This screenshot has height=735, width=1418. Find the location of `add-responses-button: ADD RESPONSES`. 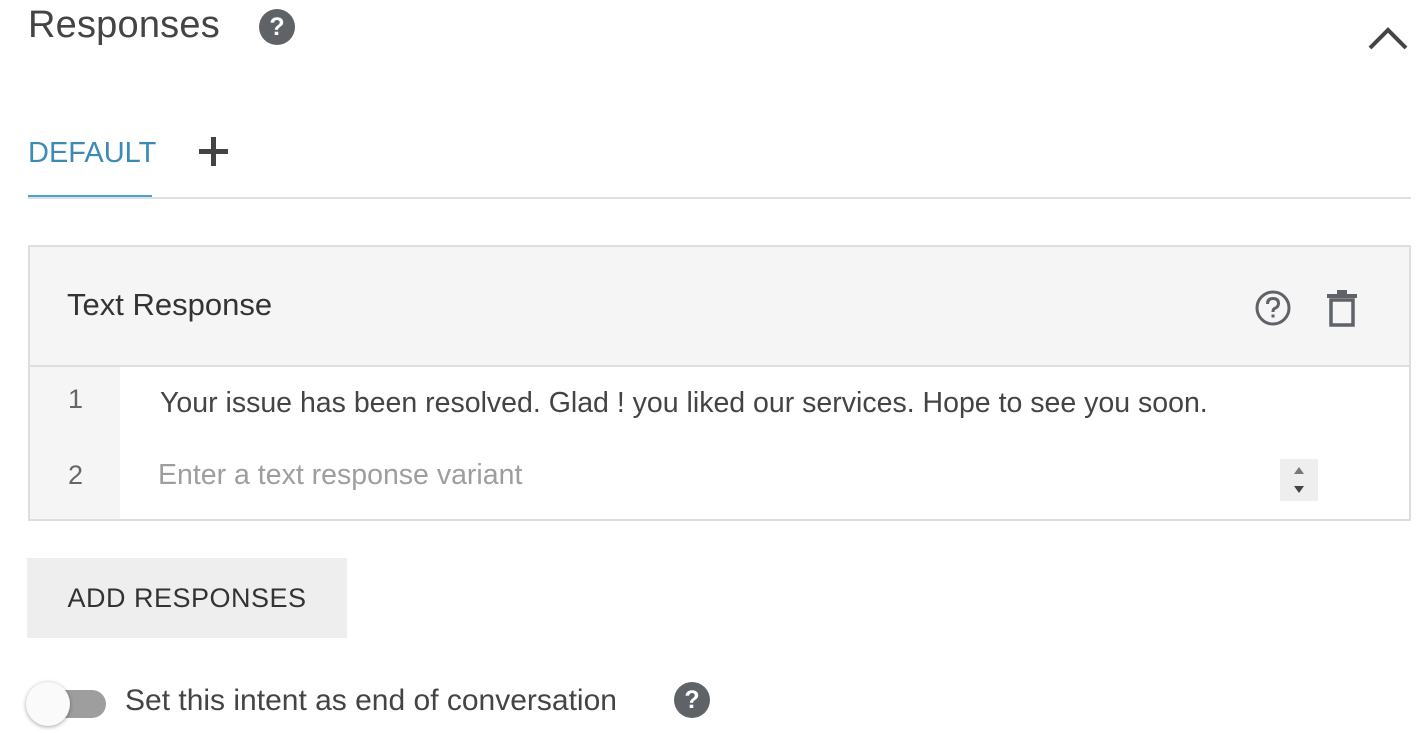

add-responses-button: ADD RESPONSES is located at coordinates (187, 598).